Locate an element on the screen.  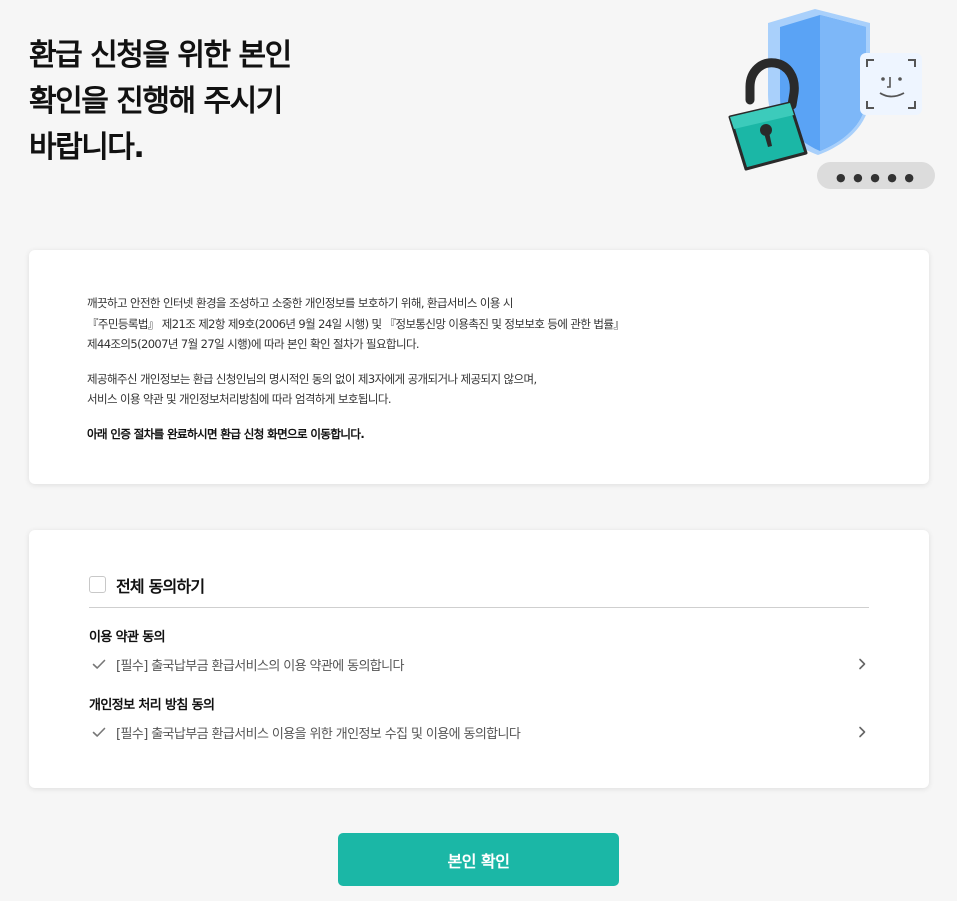
privacy-section-title: 개인정보 처리 방침 동의 is located at coordinates (152, 705).